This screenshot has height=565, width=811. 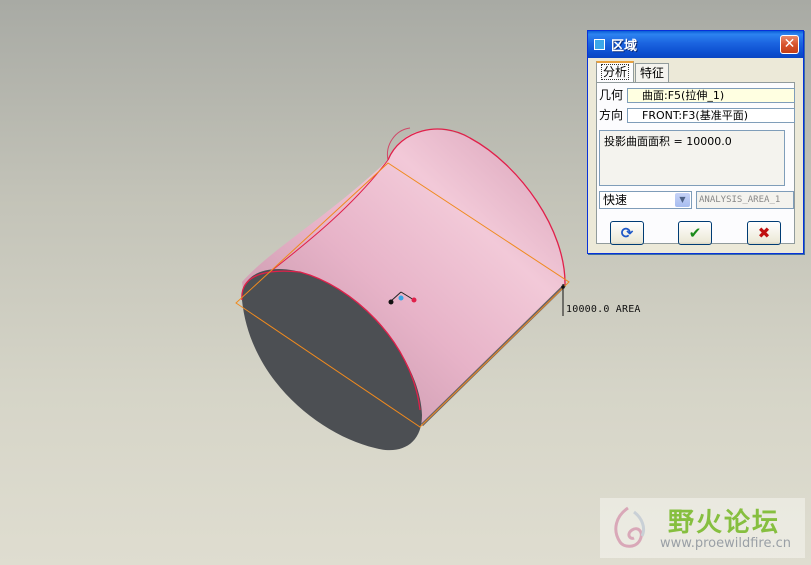 I want to click on window-icon, so click(x=599, y=44).